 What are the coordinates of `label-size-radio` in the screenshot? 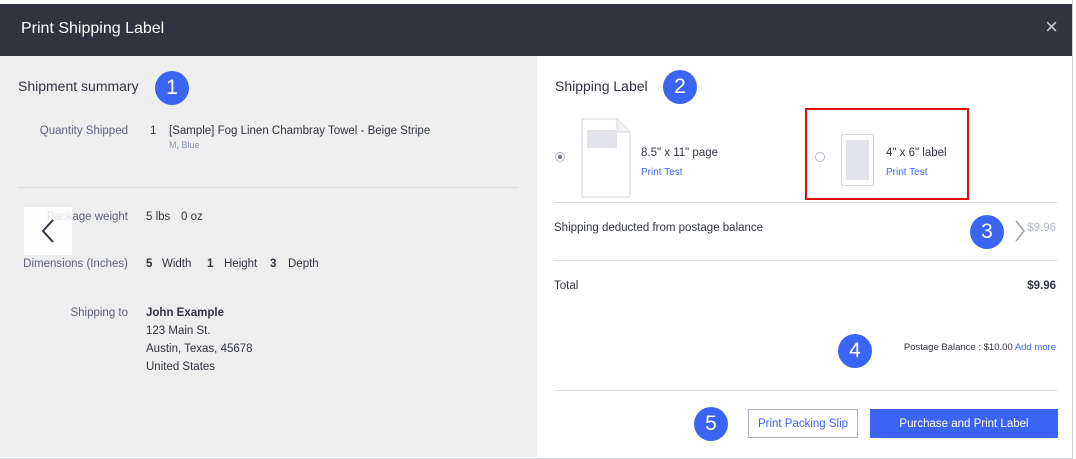 It's located at (820, 157).